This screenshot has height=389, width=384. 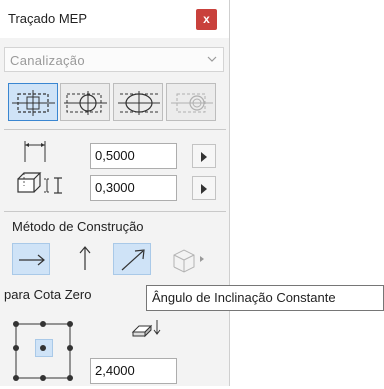 I want to click on method-vertical-button, so click(x=85, y=259).